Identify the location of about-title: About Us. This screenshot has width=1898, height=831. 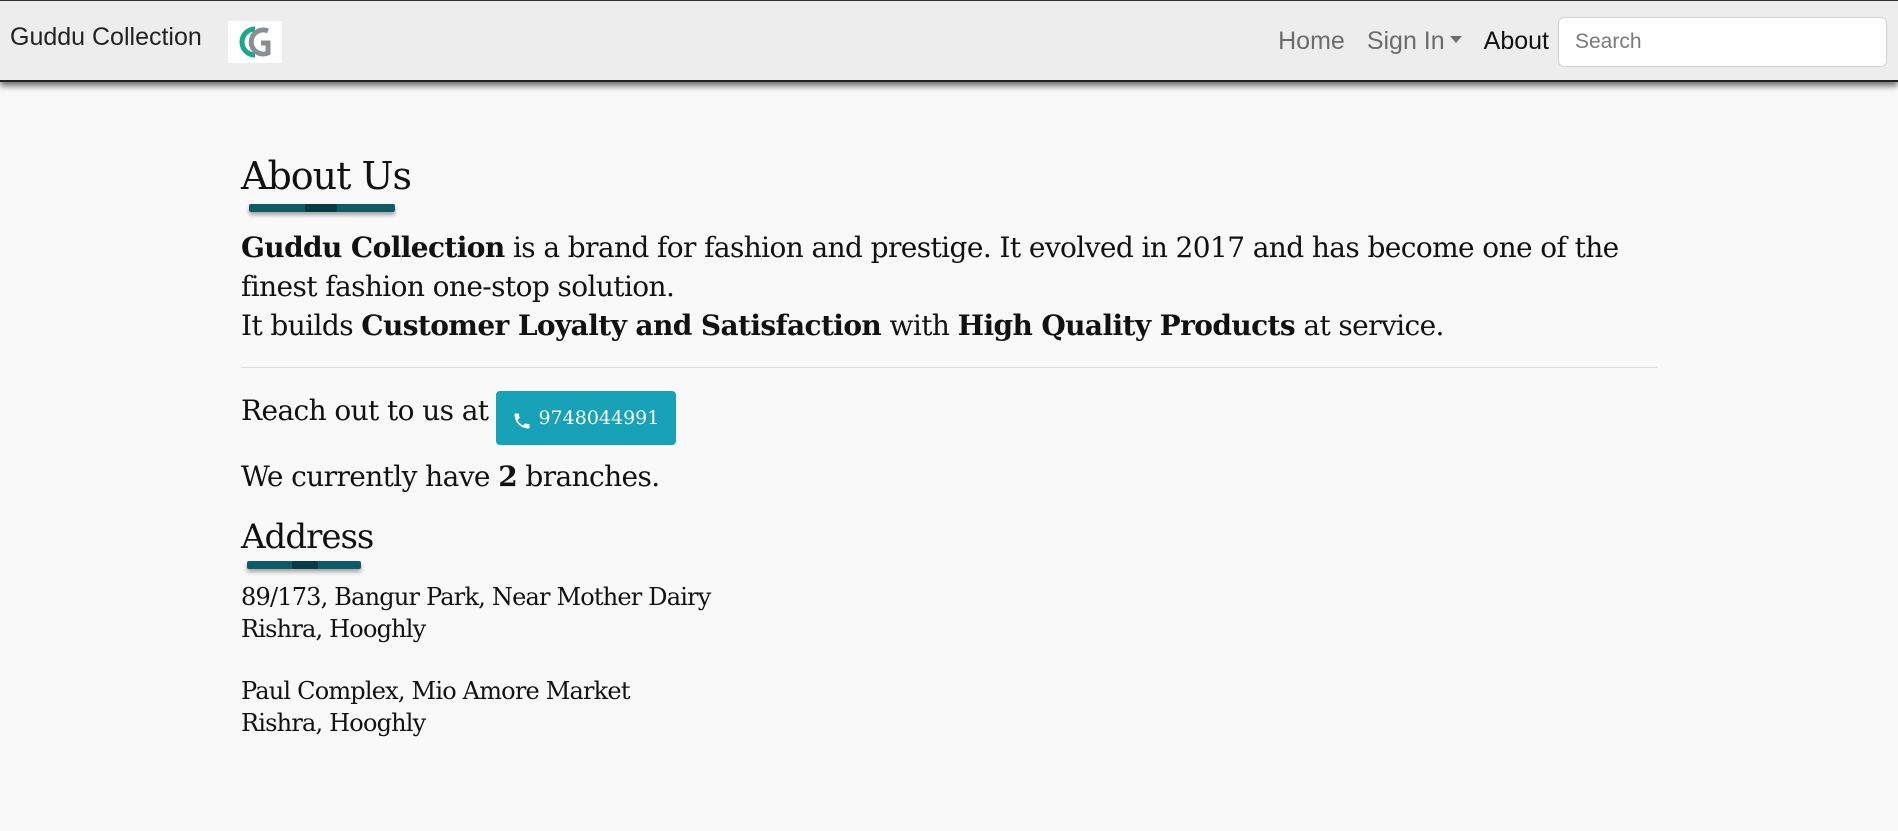
(326, 176).